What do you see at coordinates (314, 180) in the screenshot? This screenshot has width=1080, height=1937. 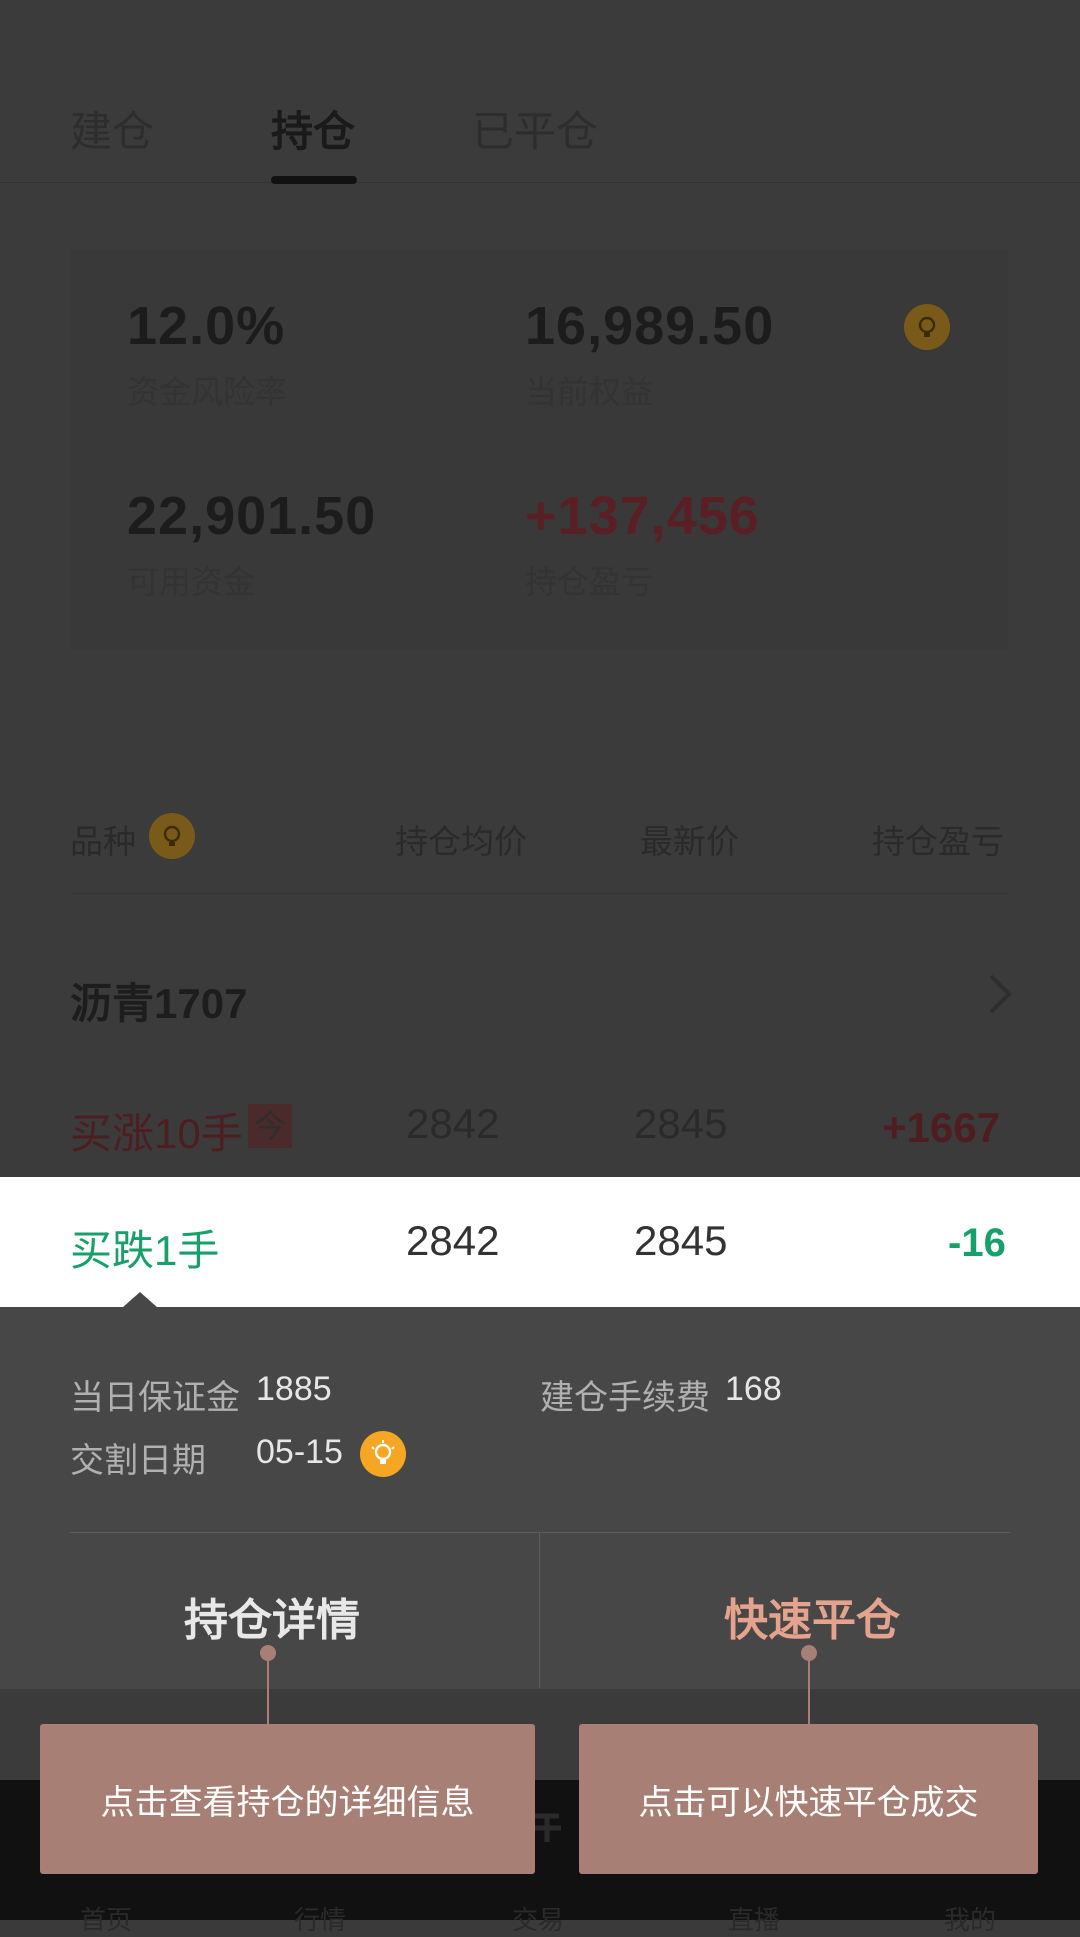 I see `active-tab-indicator` at bounding box center [314, 180].